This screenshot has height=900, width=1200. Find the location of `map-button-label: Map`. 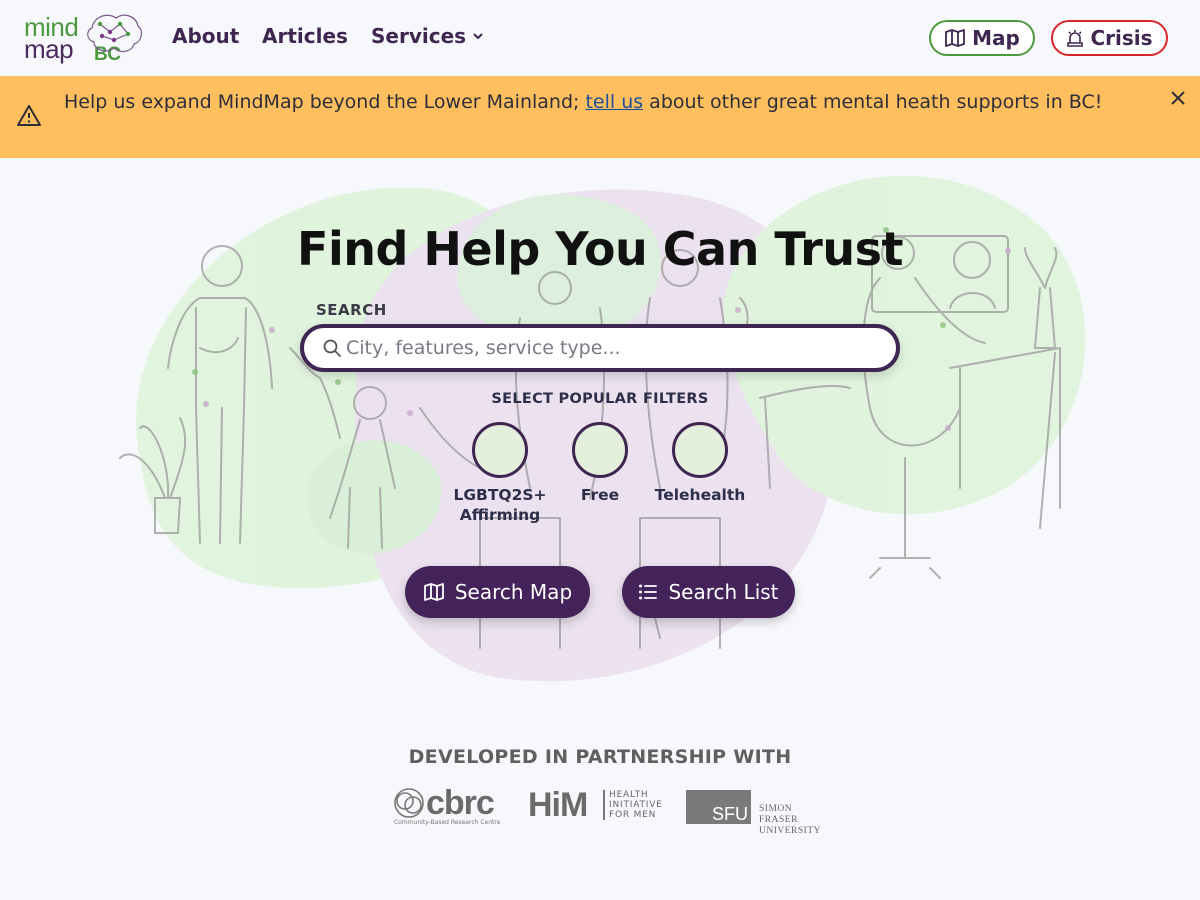

map-button-label: Map is located at coordinates (996, 38).